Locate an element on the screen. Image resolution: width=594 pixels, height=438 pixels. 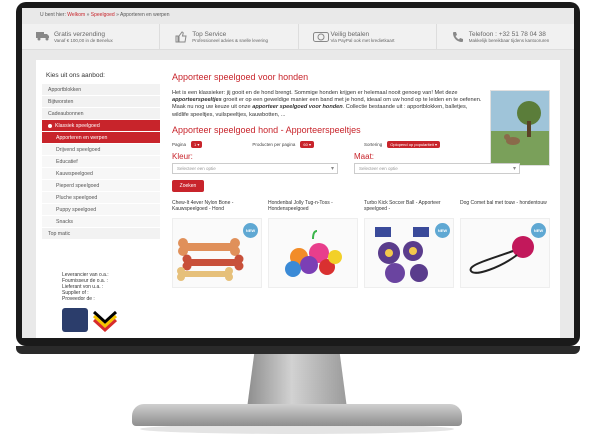
page-title: Apporteer speelgoed voor honden is located at coordinates (240, 77).